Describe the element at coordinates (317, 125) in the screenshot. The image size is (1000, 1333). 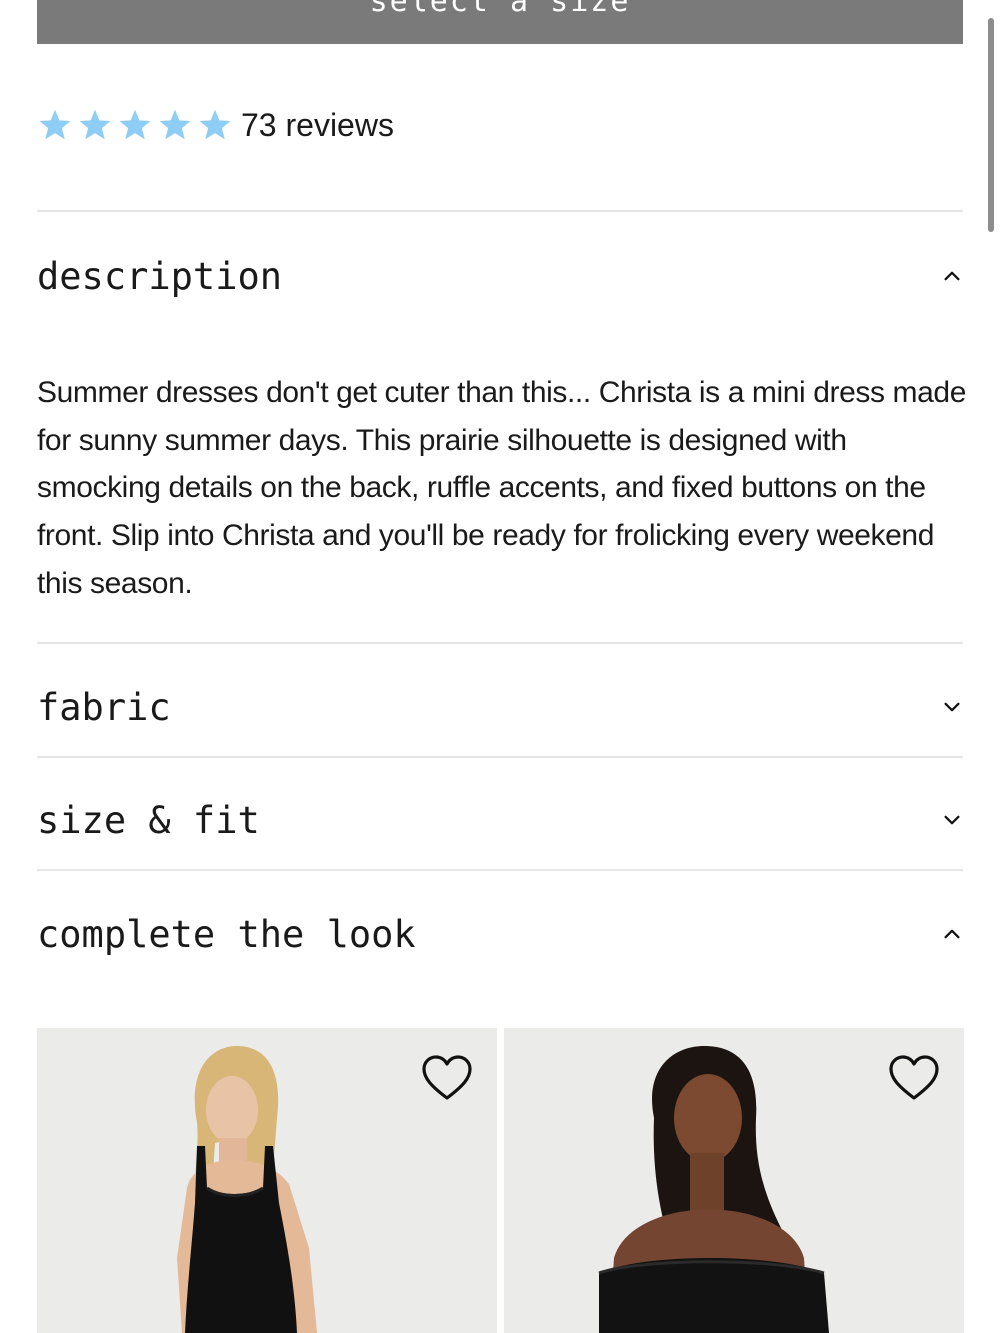
I see `reviews-count-link: 73 reviews` at that location.